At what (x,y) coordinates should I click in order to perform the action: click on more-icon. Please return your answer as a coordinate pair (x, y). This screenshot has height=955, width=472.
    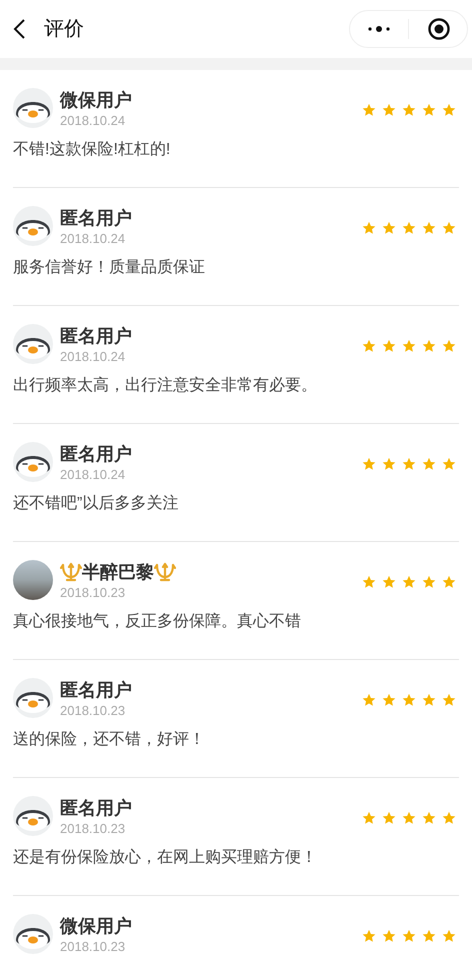
    Looking at the image, I should click on (379, 29).